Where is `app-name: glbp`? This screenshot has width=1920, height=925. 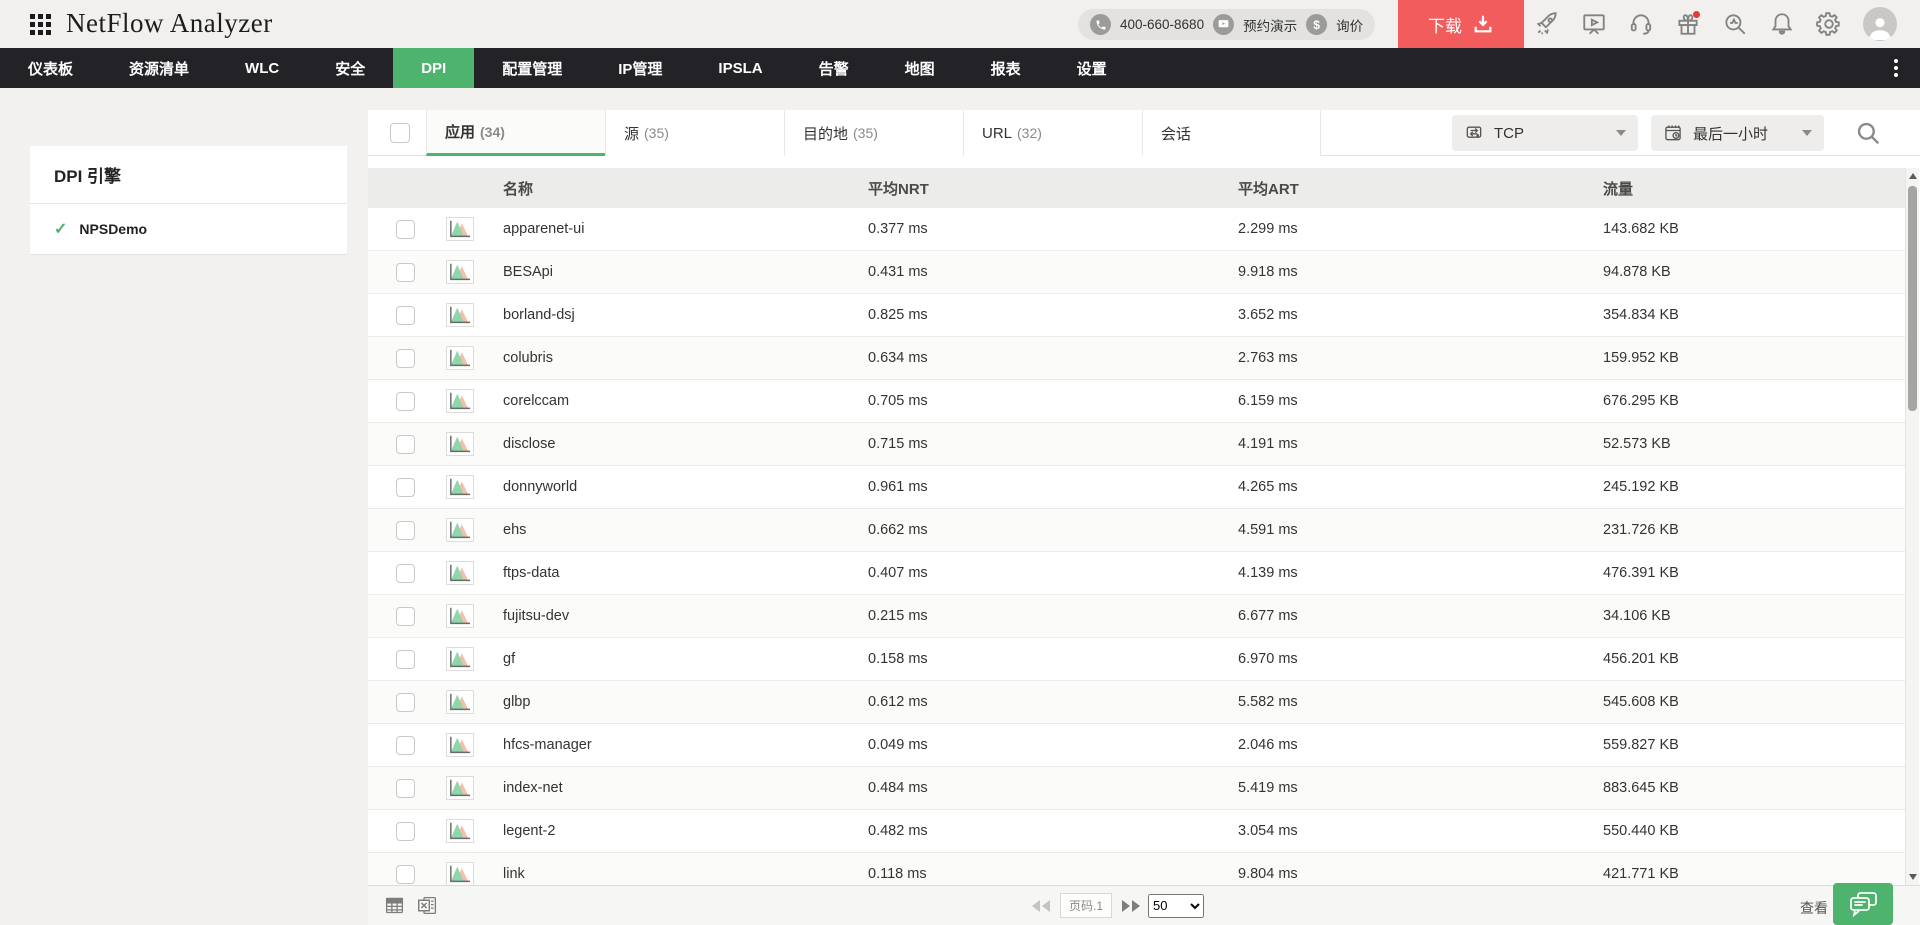
app-name: glbp is located at coordinates (677, 702).